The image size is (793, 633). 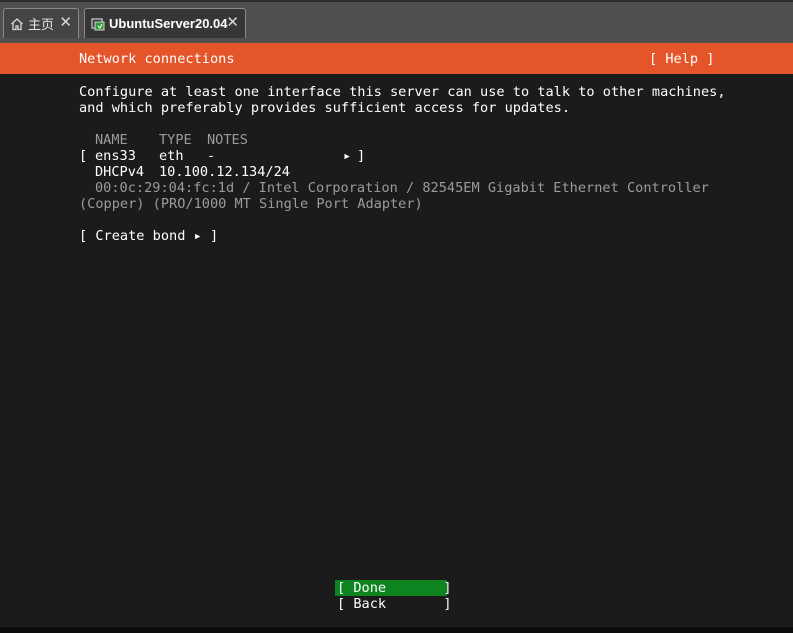 What do you see at coordinates (175, 140) in the screenshot?
I see `column-header-type: TYPE` at bounding box center [175, 140].